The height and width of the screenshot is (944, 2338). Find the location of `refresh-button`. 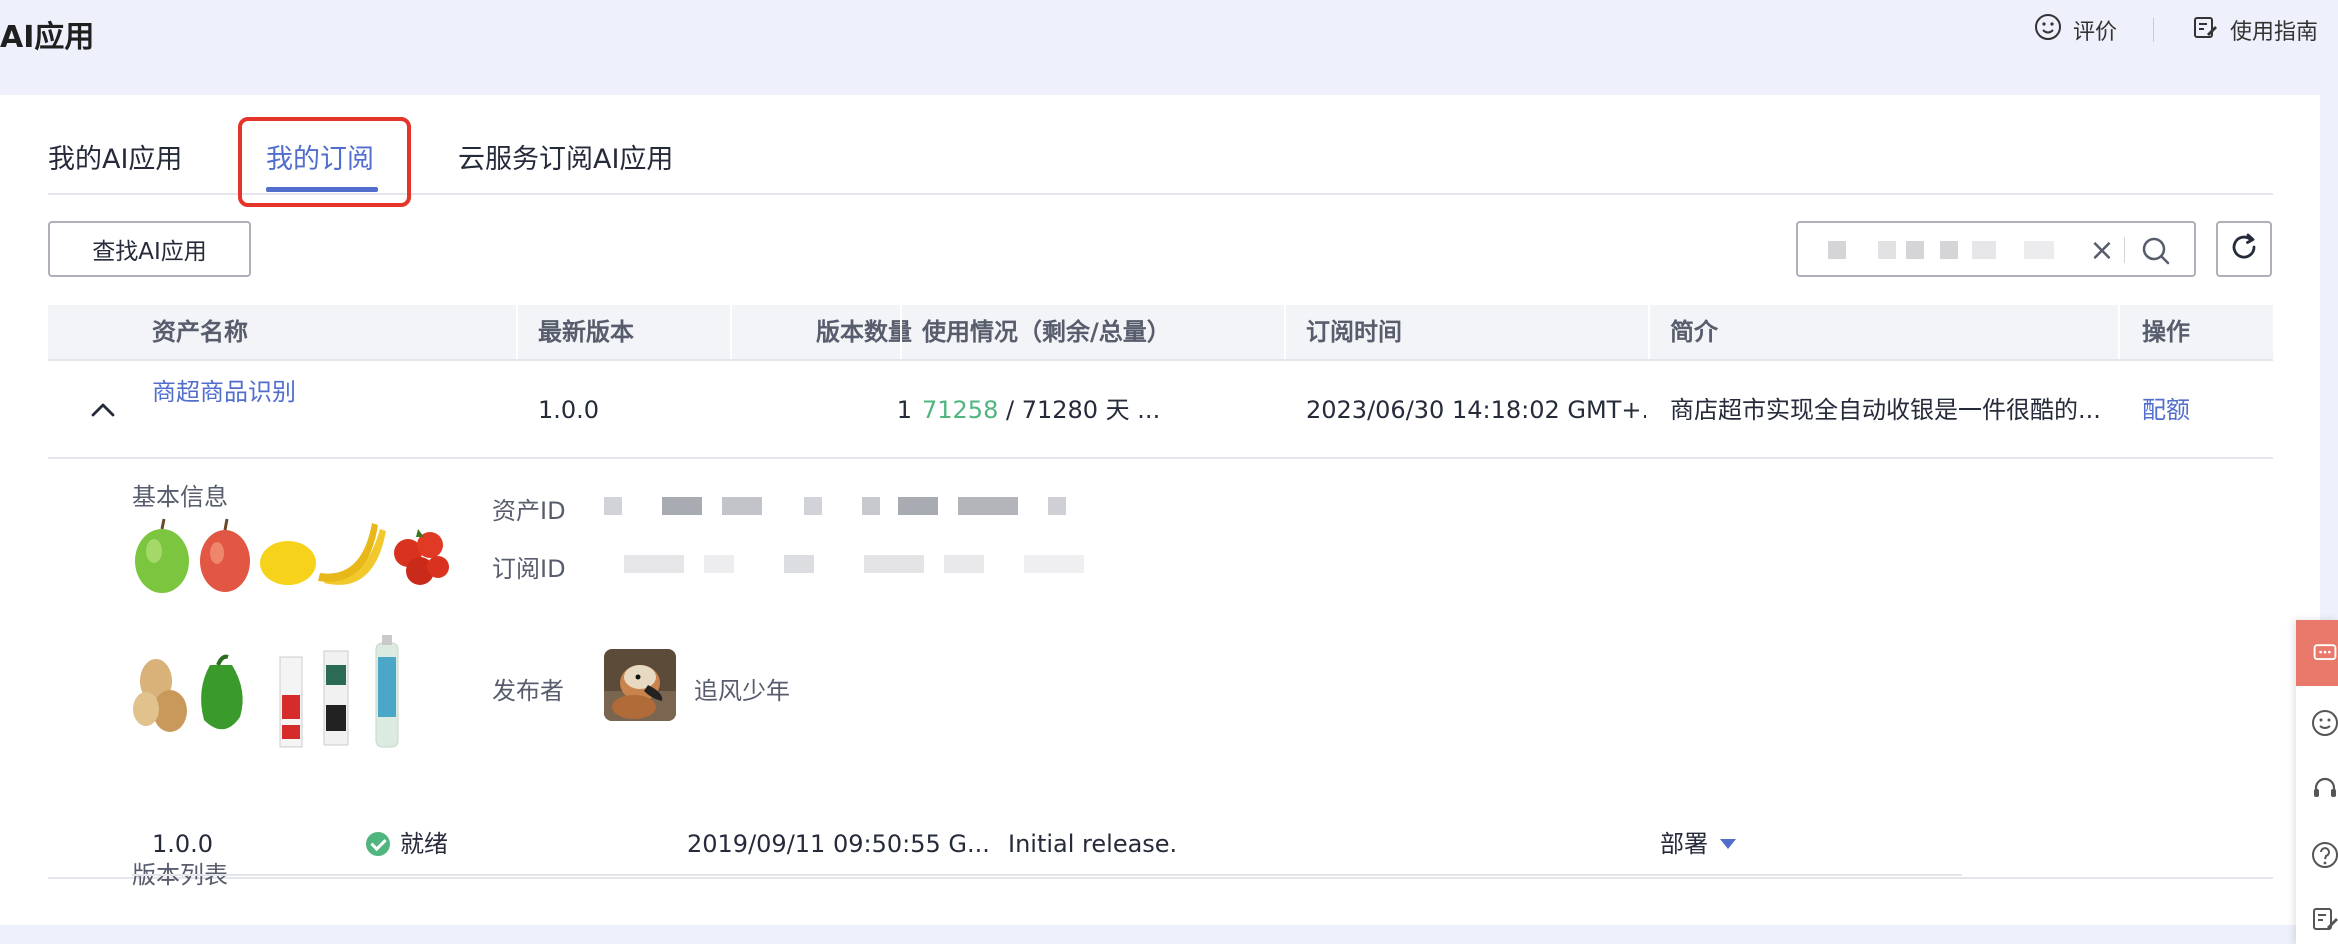

refresh-button is located at coordinates (2244, 249).